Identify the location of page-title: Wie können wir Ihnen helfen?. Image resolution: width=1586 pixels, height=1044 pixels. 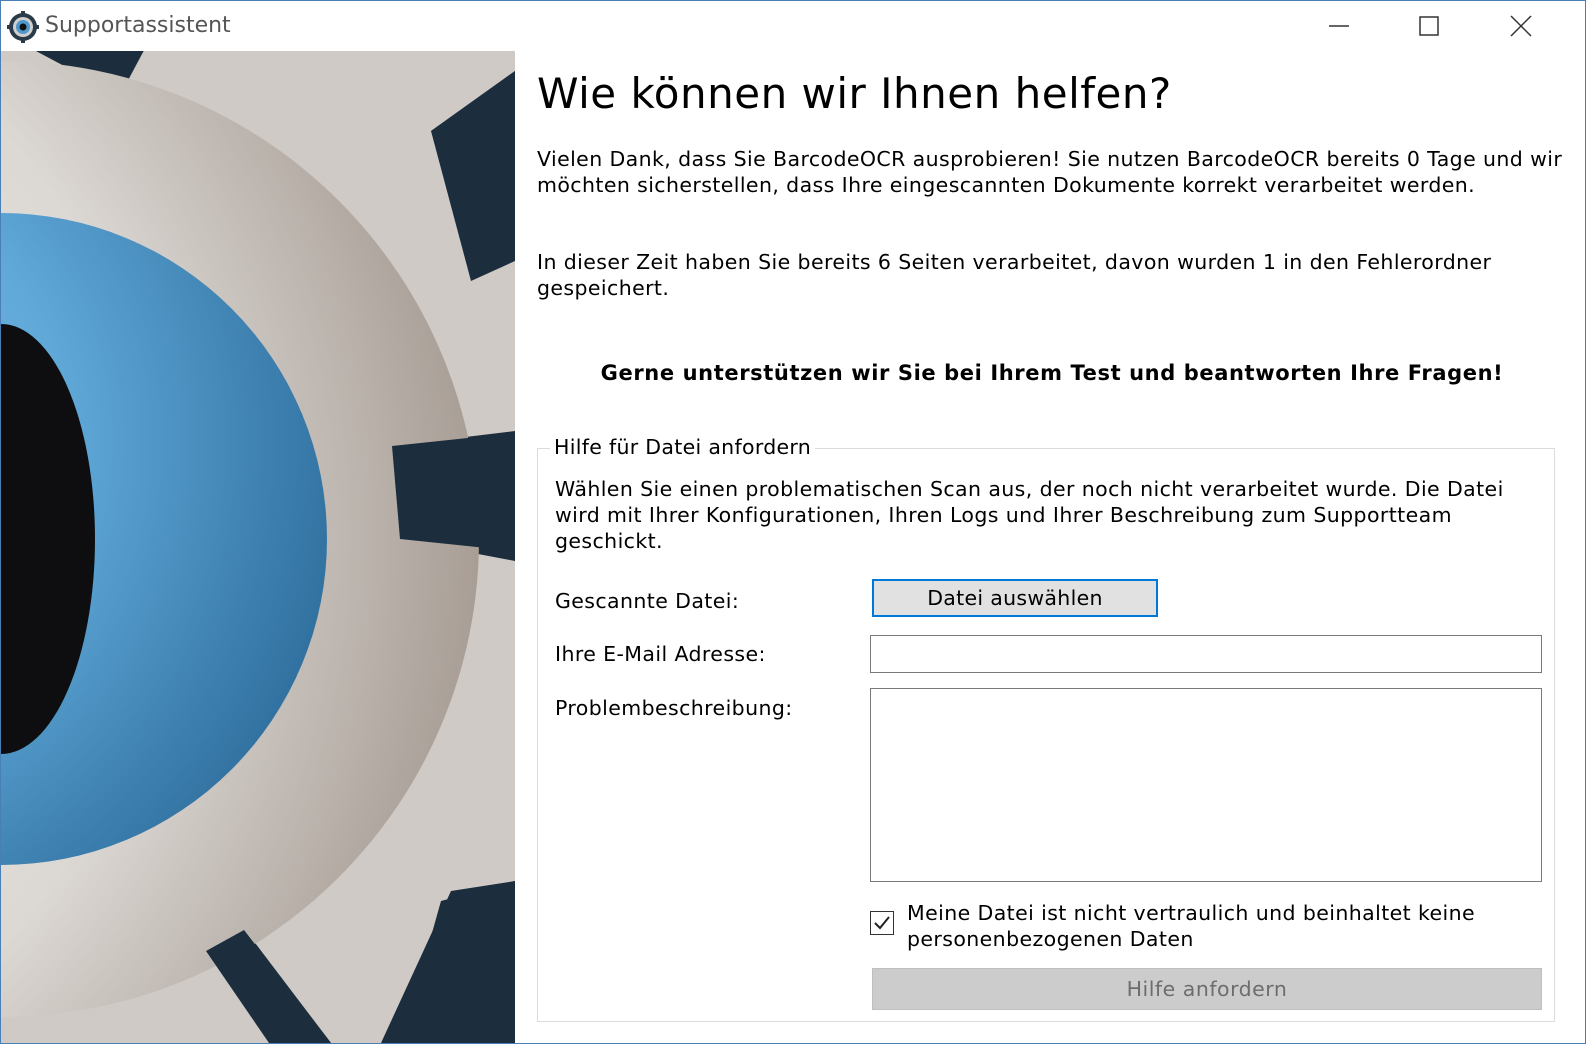
(854, 93).